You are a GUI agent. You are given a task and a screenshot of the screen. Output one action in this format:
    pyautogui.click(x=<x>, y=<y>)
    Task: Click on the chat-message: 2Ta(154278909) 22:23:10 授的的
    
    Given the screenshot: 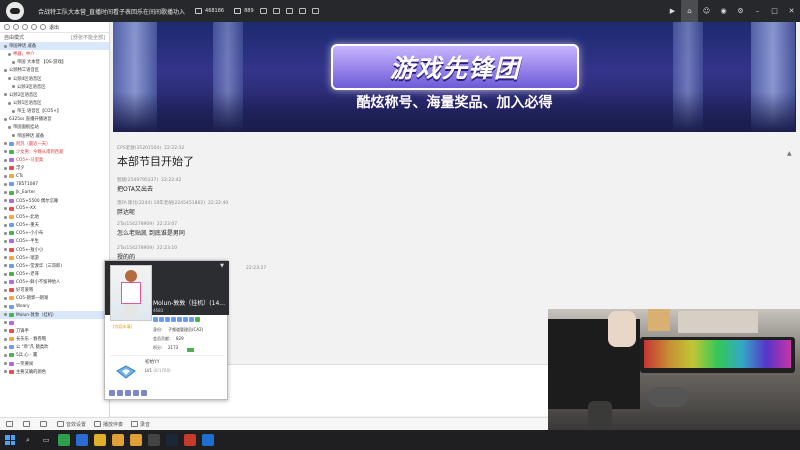 What is the action you would take?
    pyautogui.click(x=147, y=253)
    